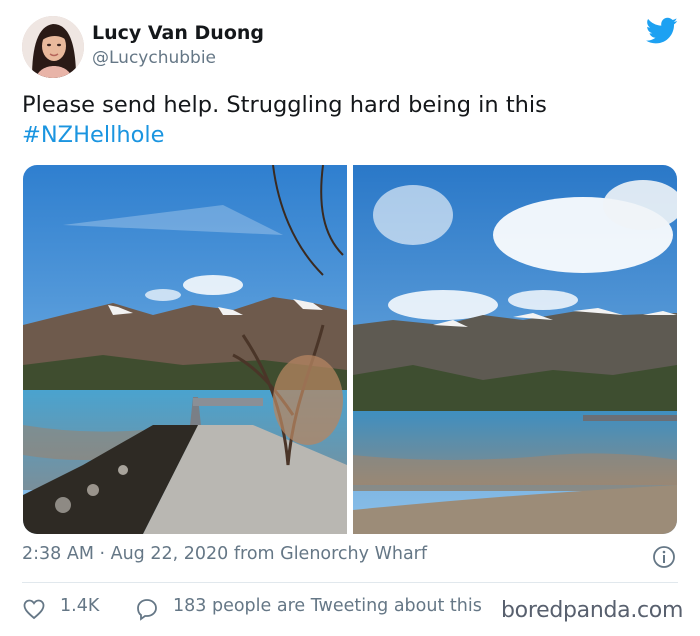  What do you see at coordinates (147, 609) in the screenshot?
I see `speech-bubble-icon` at bounding box center [147, 609].